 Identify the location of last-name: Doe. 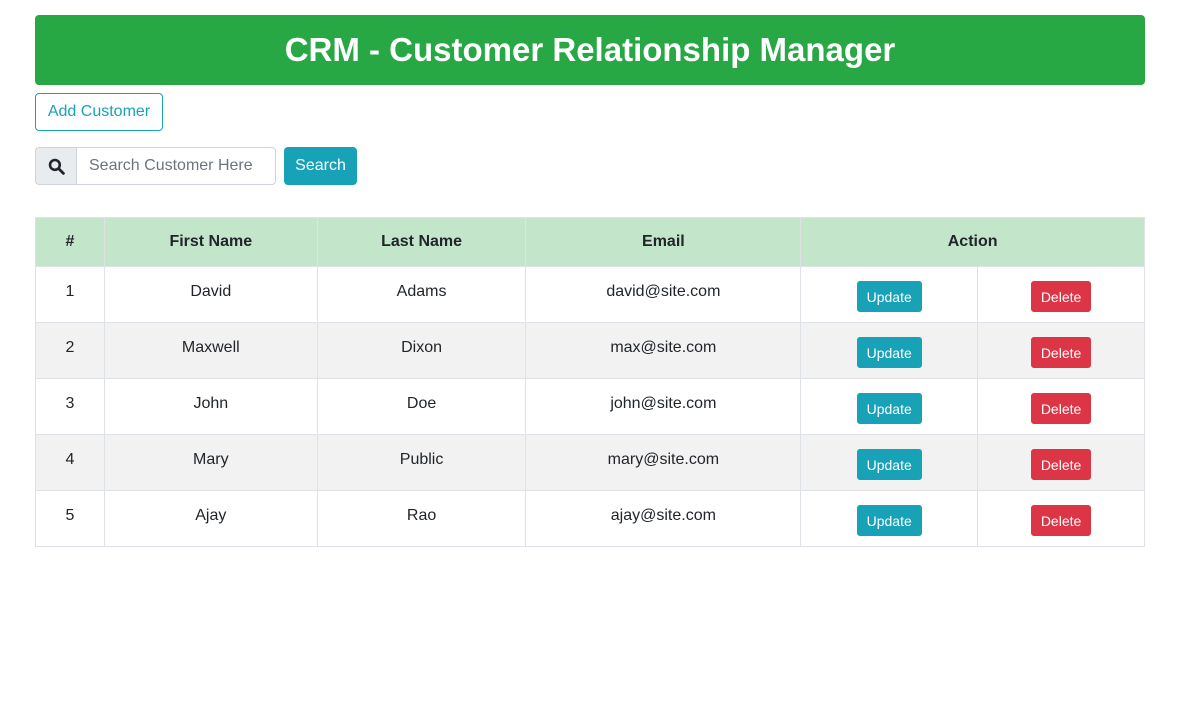
(421, 403).